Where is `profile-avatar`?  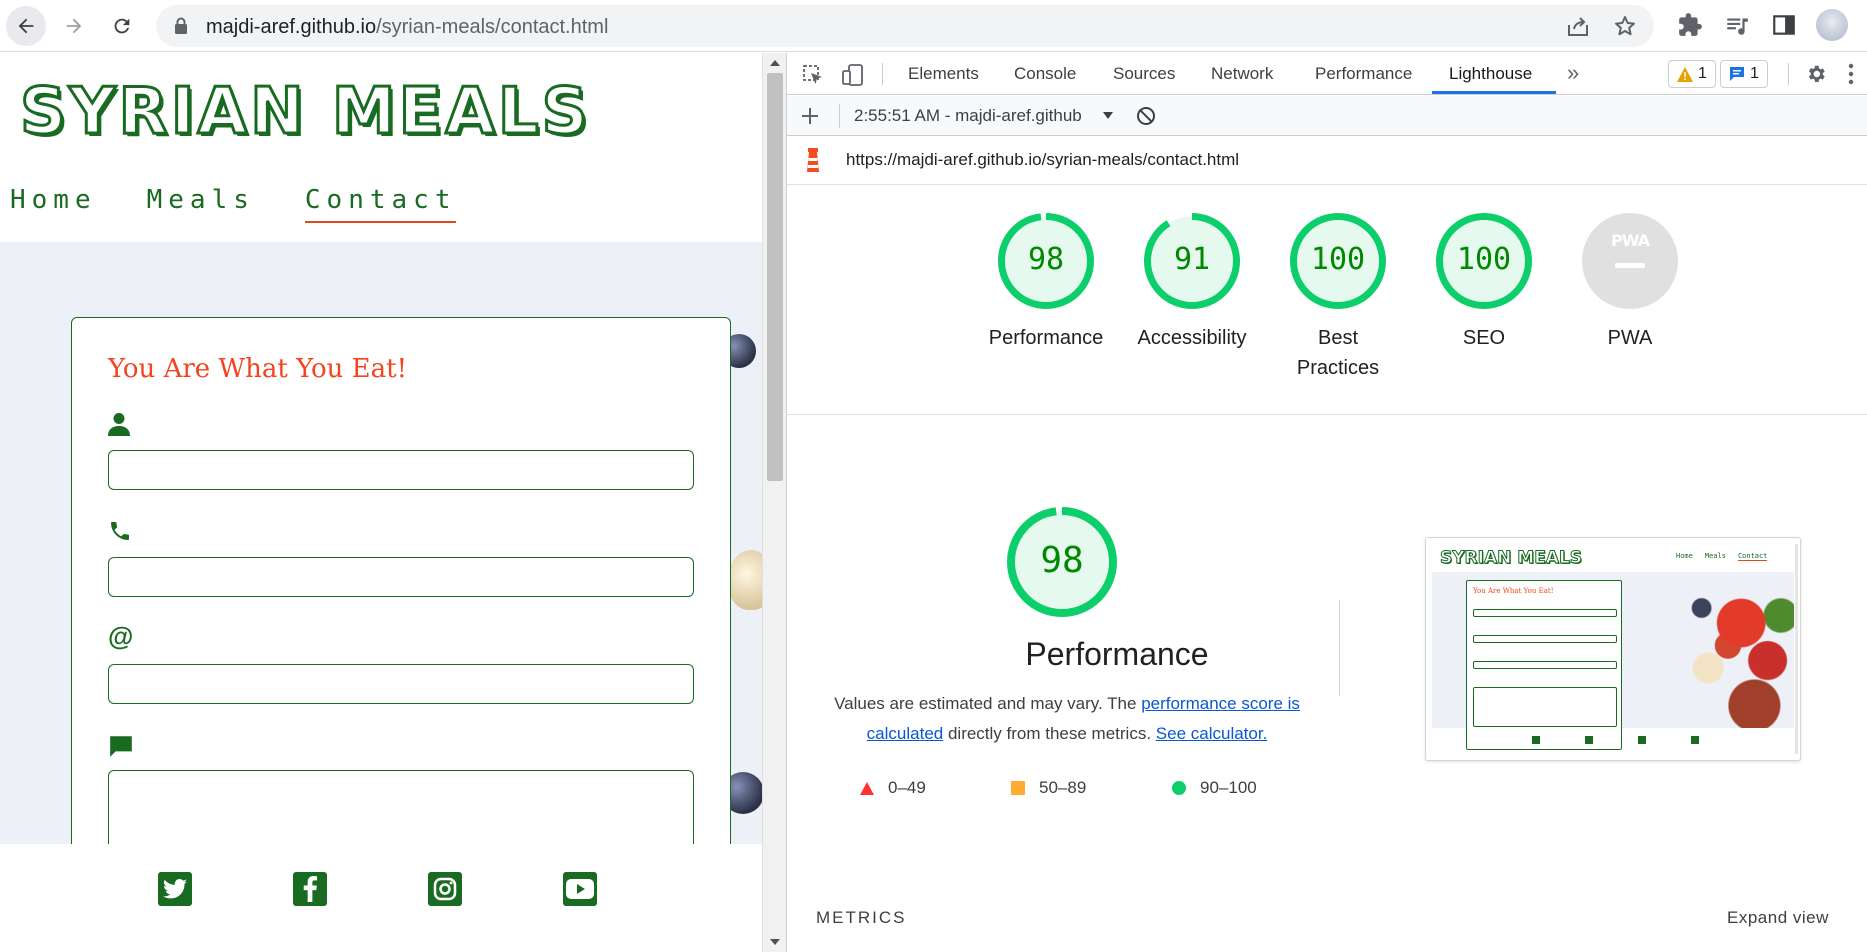
profile-avatar is located at coordinates (1832, 25).